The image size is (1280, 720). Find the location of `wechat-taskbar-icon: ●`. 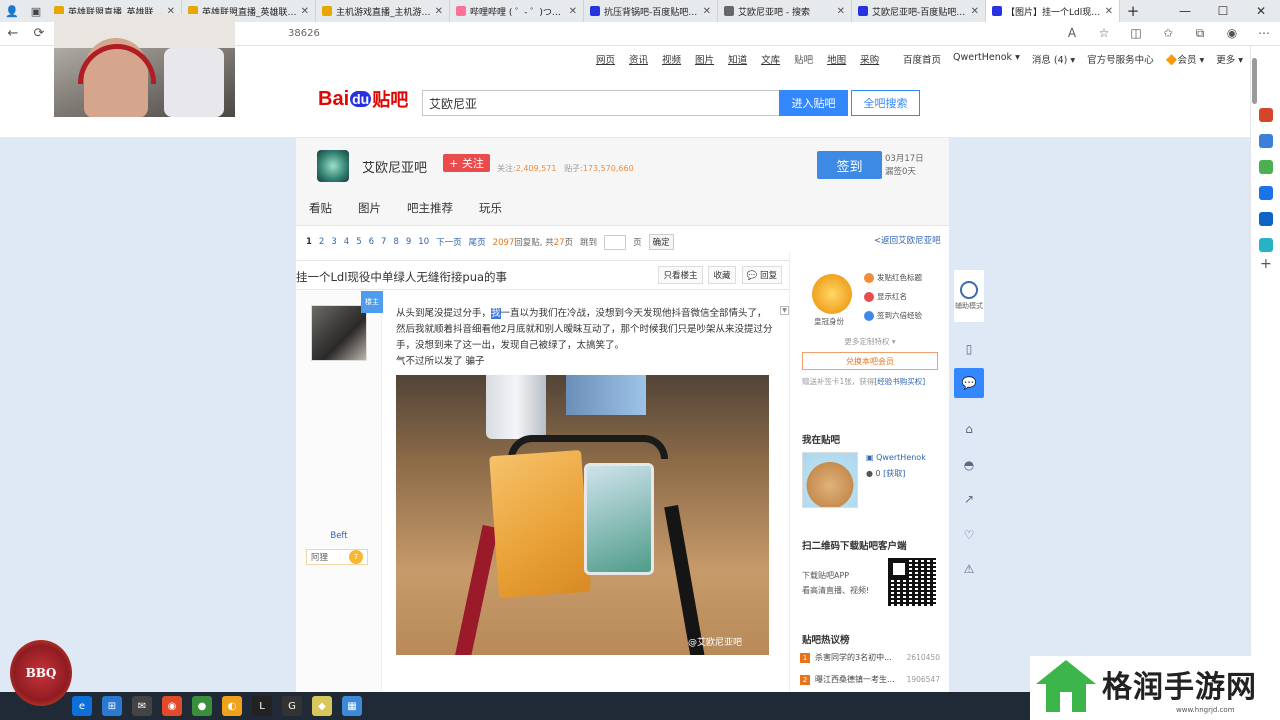

wechat-taskbar-icon: ● is located at coordinates (202, 706).